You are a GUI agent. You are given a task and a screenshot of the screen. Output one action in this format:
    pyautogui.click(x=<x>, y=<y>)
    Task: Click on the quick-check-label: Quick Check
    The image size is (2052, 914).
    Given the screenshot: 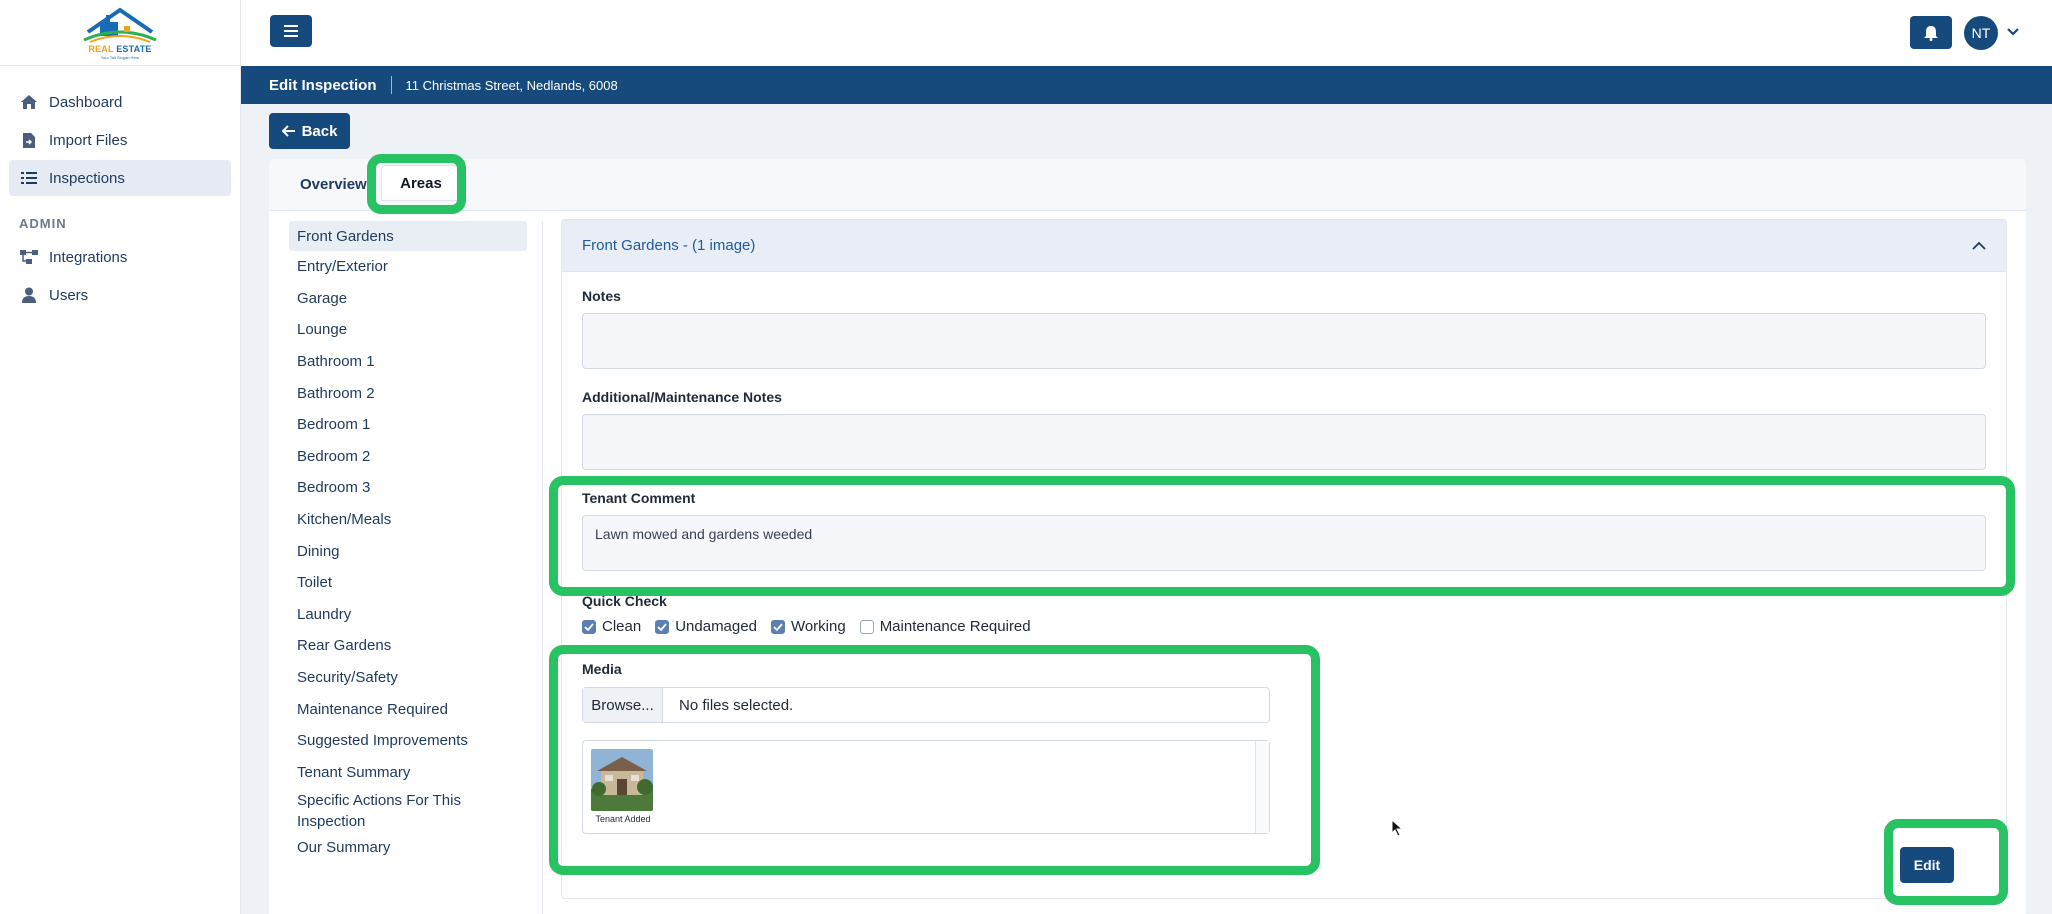 What is the action you would take?
    pyautogui.click(x=624, y=601)
    